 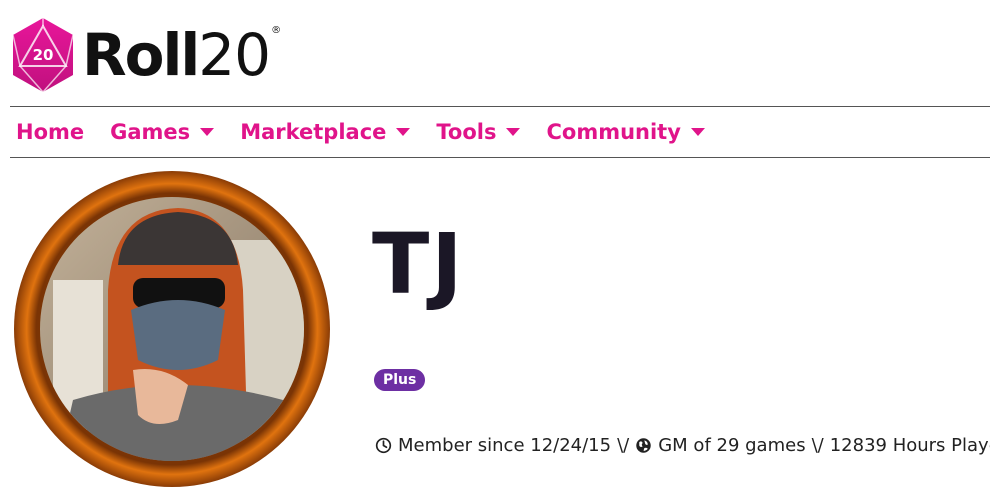 I want to click on nav-tools: Tools, so click(x=478, y=132).